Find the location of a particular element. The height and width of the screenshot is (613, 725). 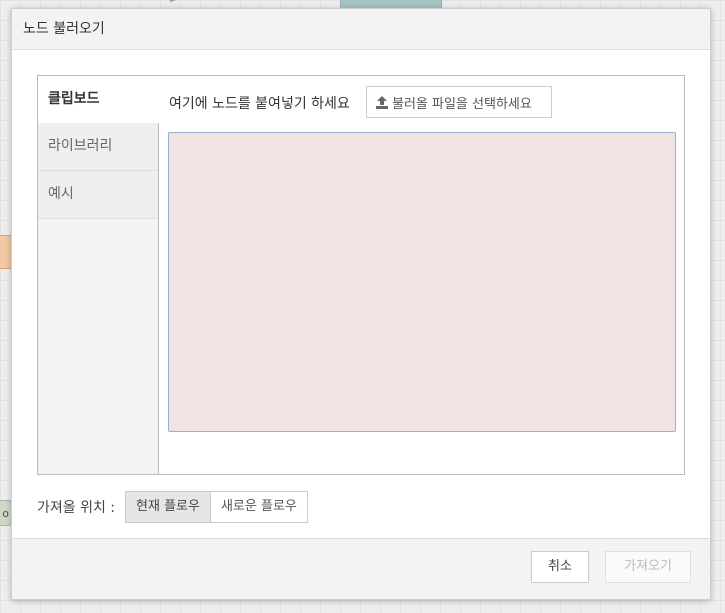

import-source-tabs: 클립보드 라이브러리 예시 is located at coordinates (98, 275).